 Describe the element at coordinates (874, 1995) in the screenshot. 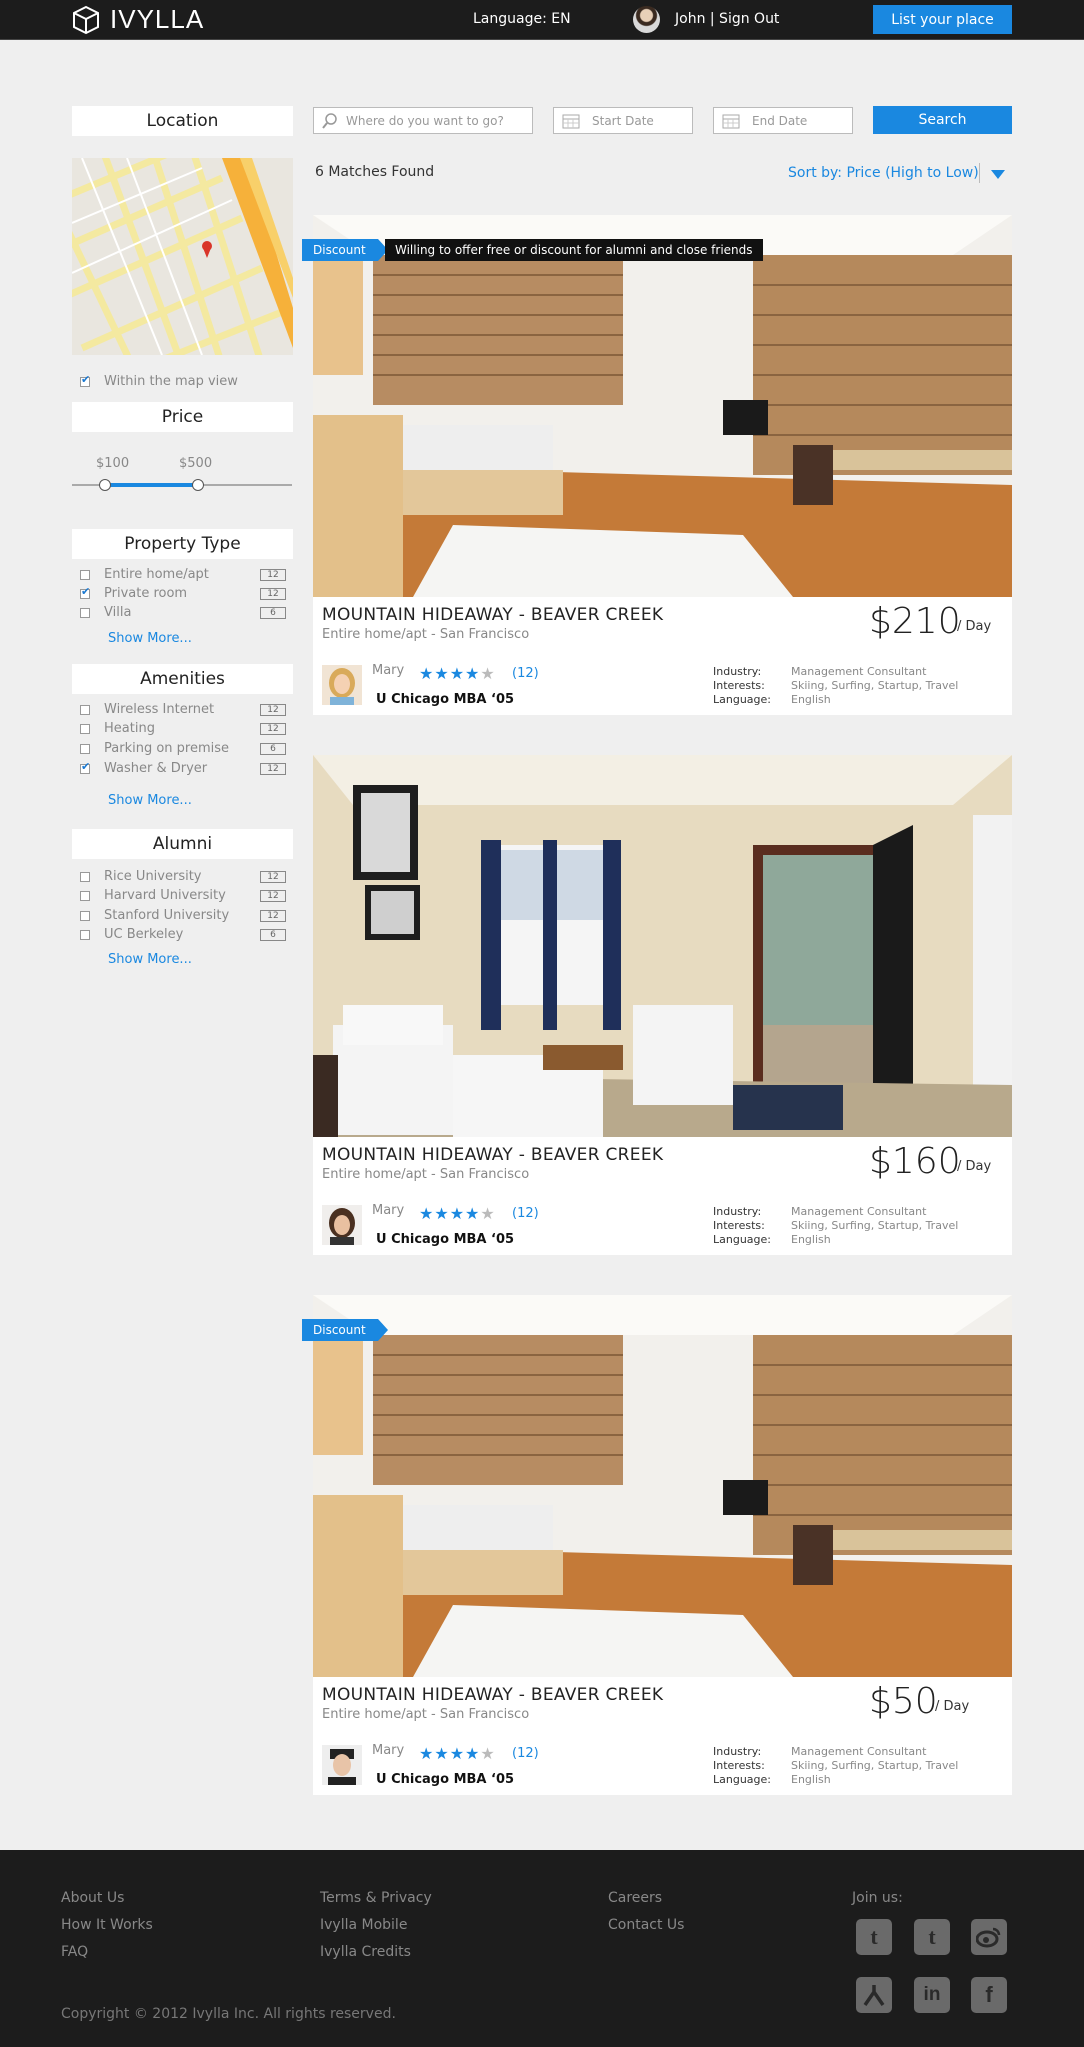

I see `renren-icon` at that location.